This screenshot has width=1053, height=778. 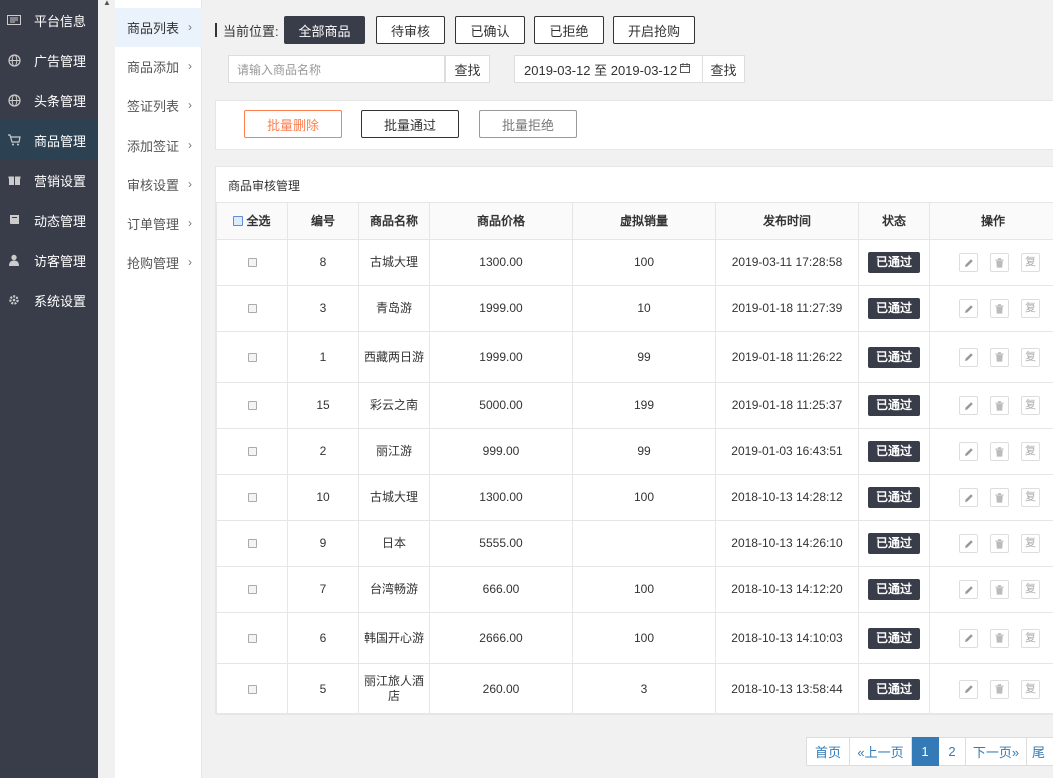 What do you see at coordinates (293, 124) in the screenshot?
I see `batch-delete-button: 批量删除` at bounding box center [293, 124].